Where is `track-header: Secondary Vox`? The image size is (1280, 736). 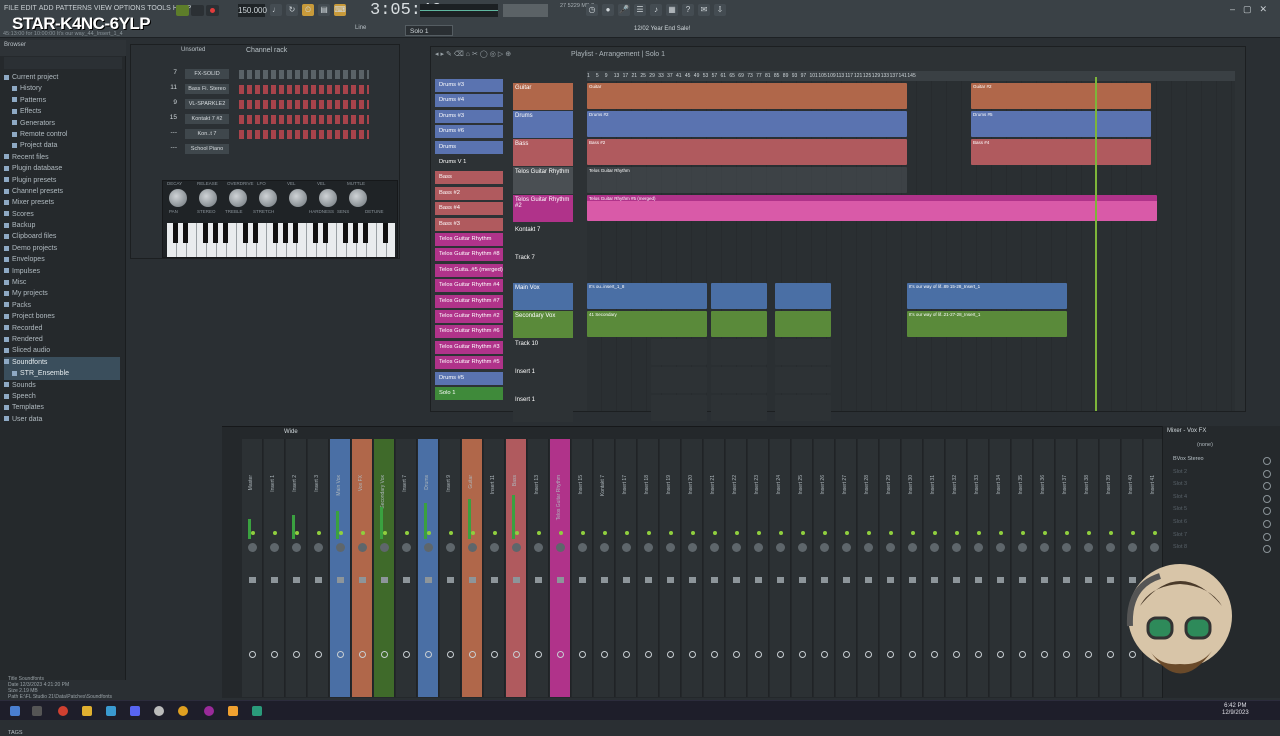
track-header: Secondary Vox is located at coordinates (543, 324).